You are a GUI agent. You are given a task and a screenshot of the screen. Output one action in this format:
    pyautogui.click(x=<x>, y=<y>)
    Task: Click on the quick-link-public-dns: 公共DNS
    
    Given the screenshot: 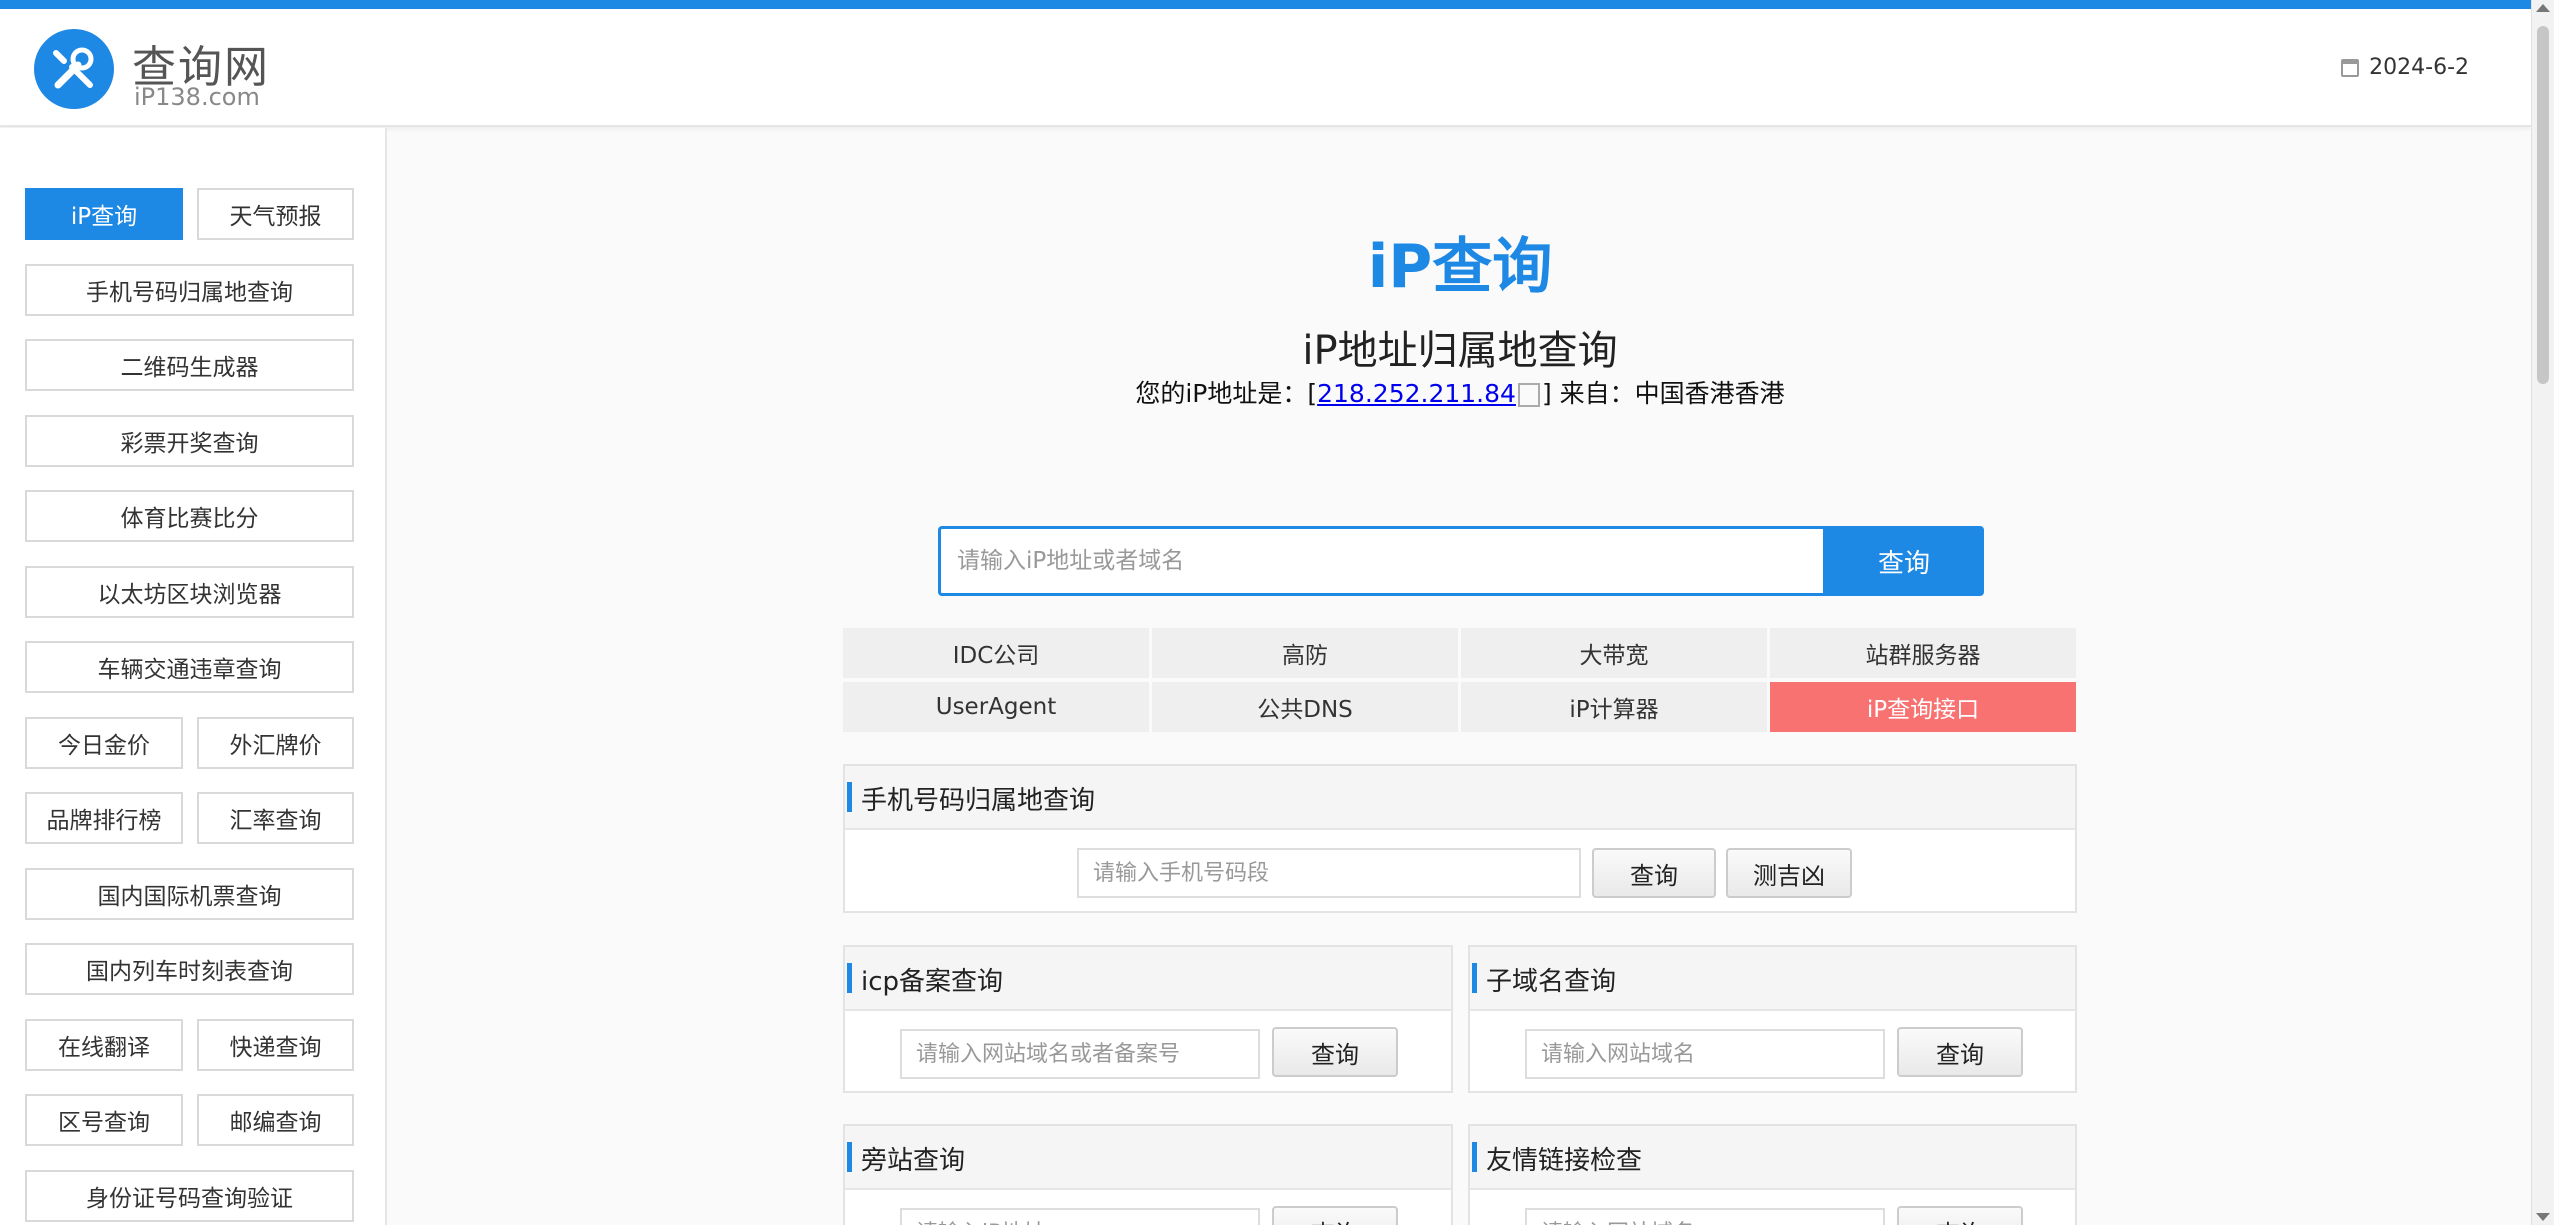 What is the action you would take?
    pyautogui.click(x=1305, y=707)
    